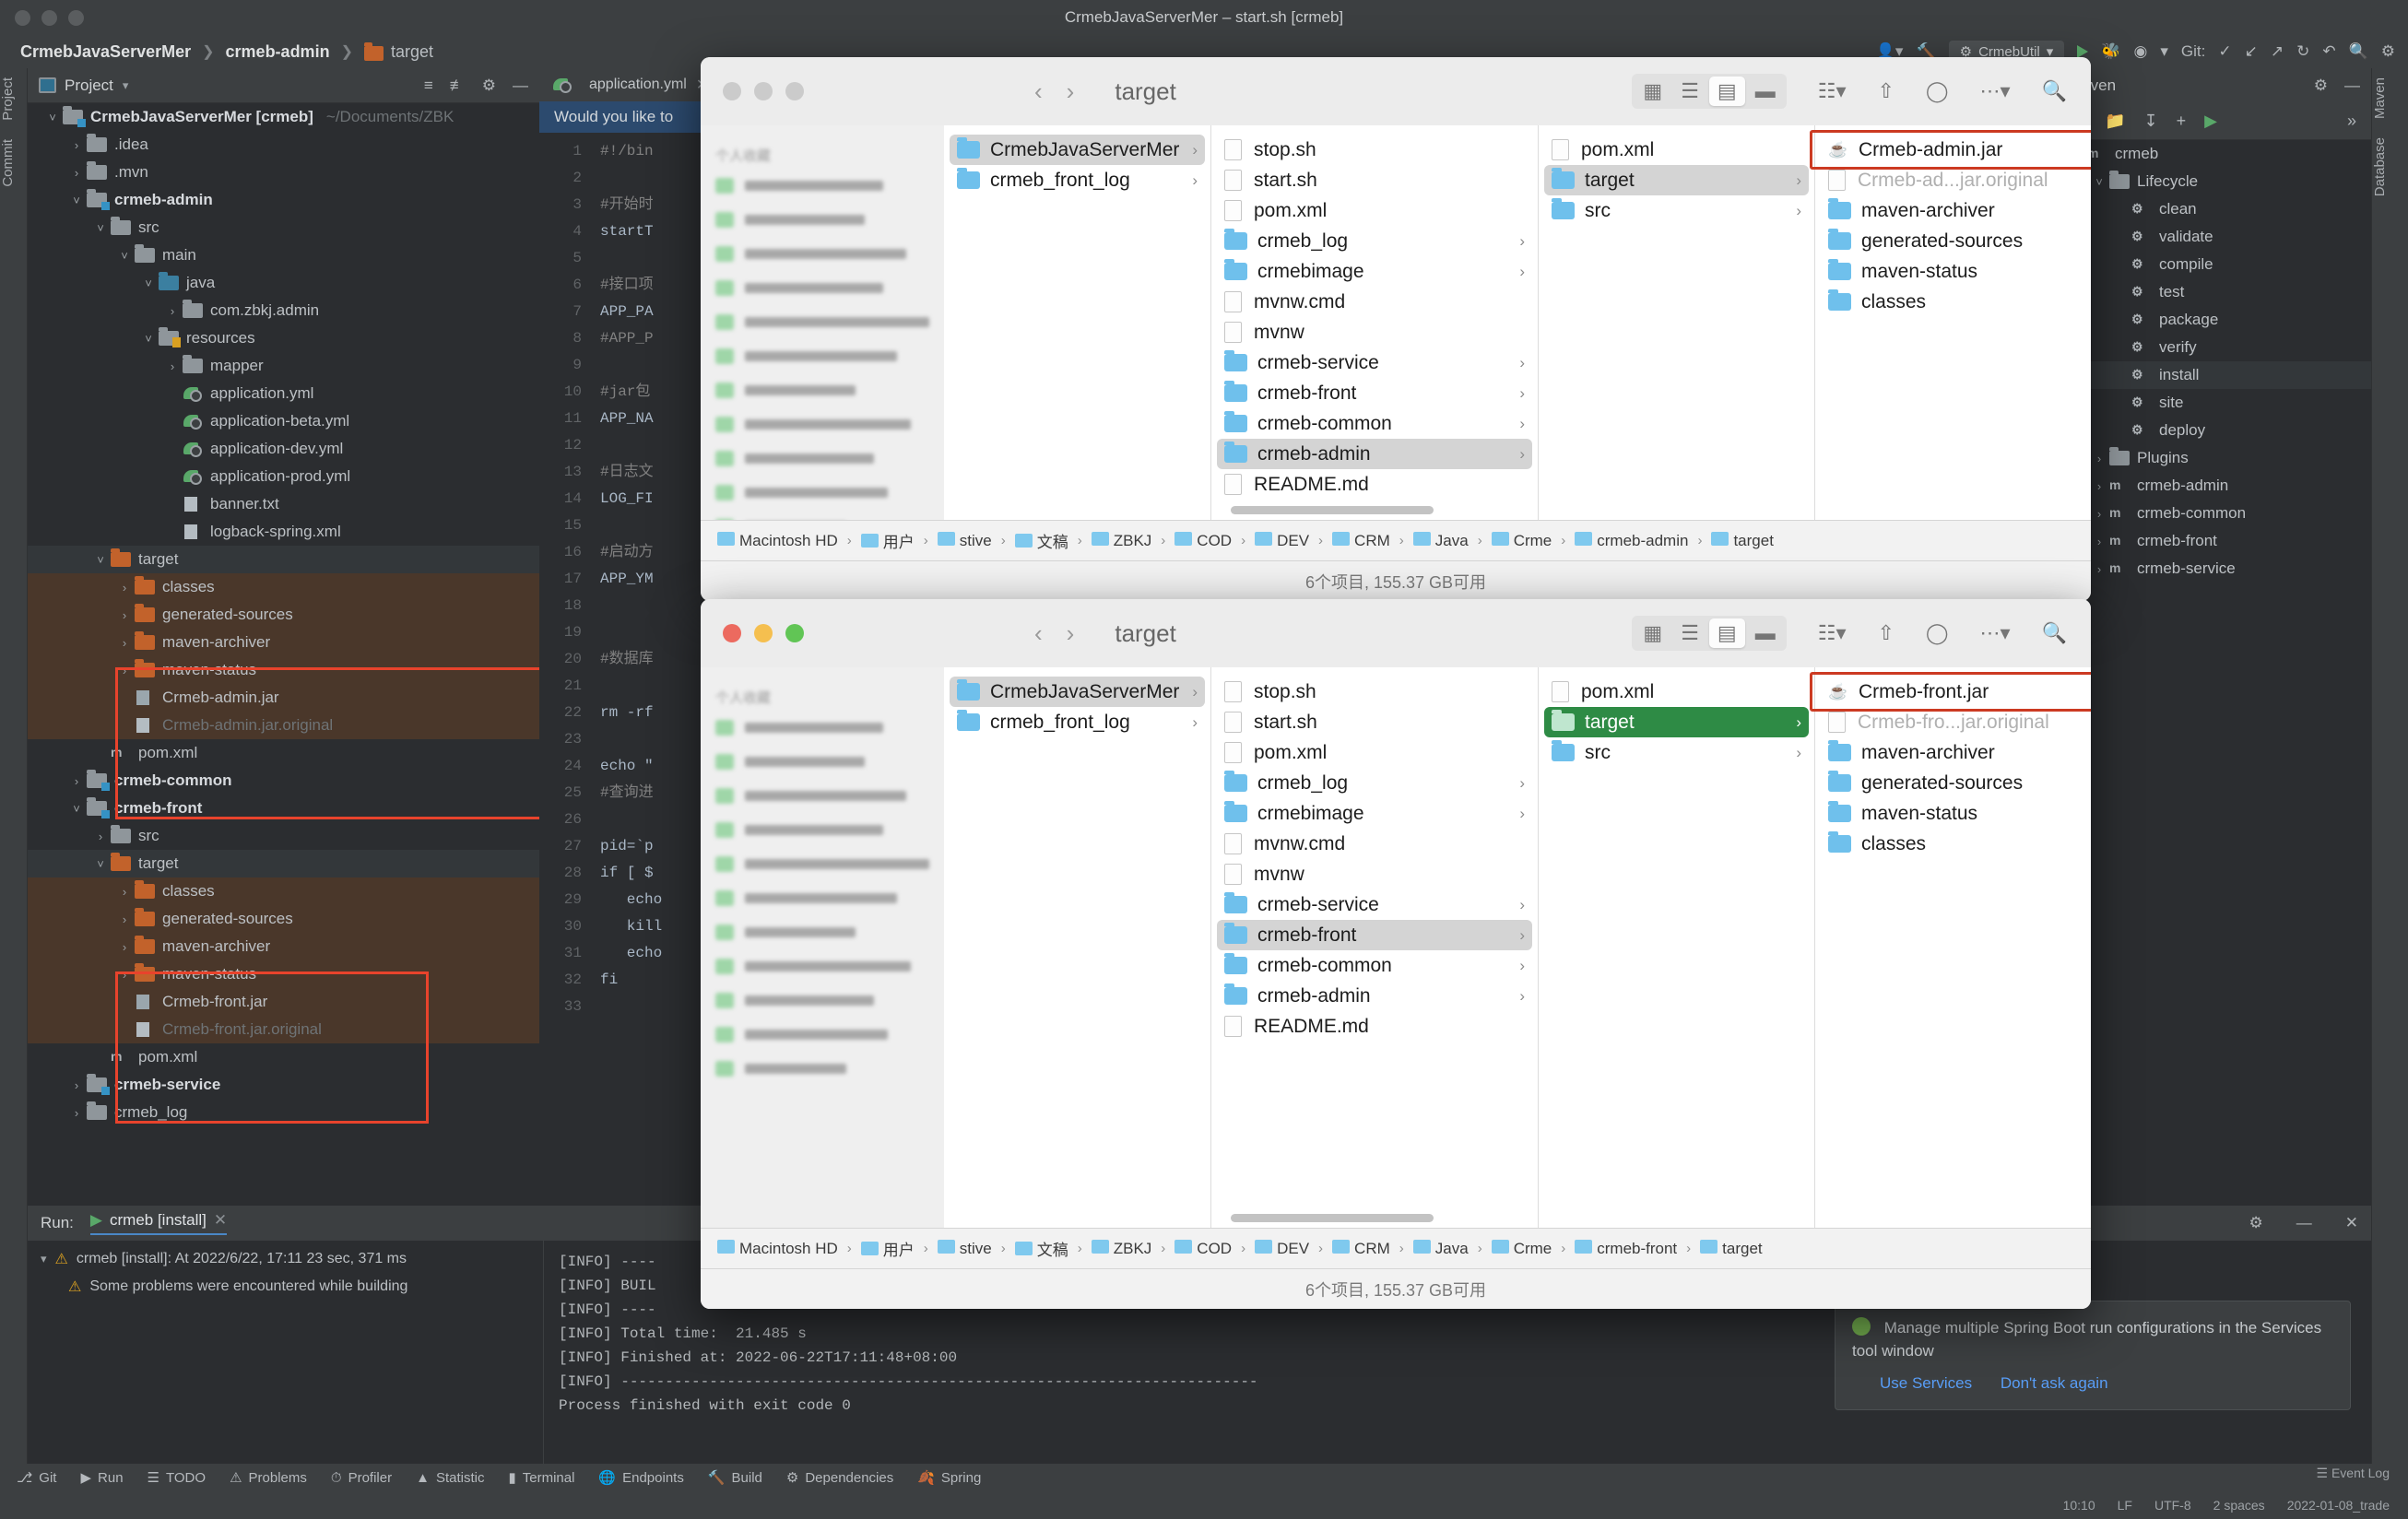 This screenshot has width=2408, height=1519. What do you see at coordinates (2277, 51) in the screenshot?
I see `push-icon: ↗` at bounding box center [2277, 51].